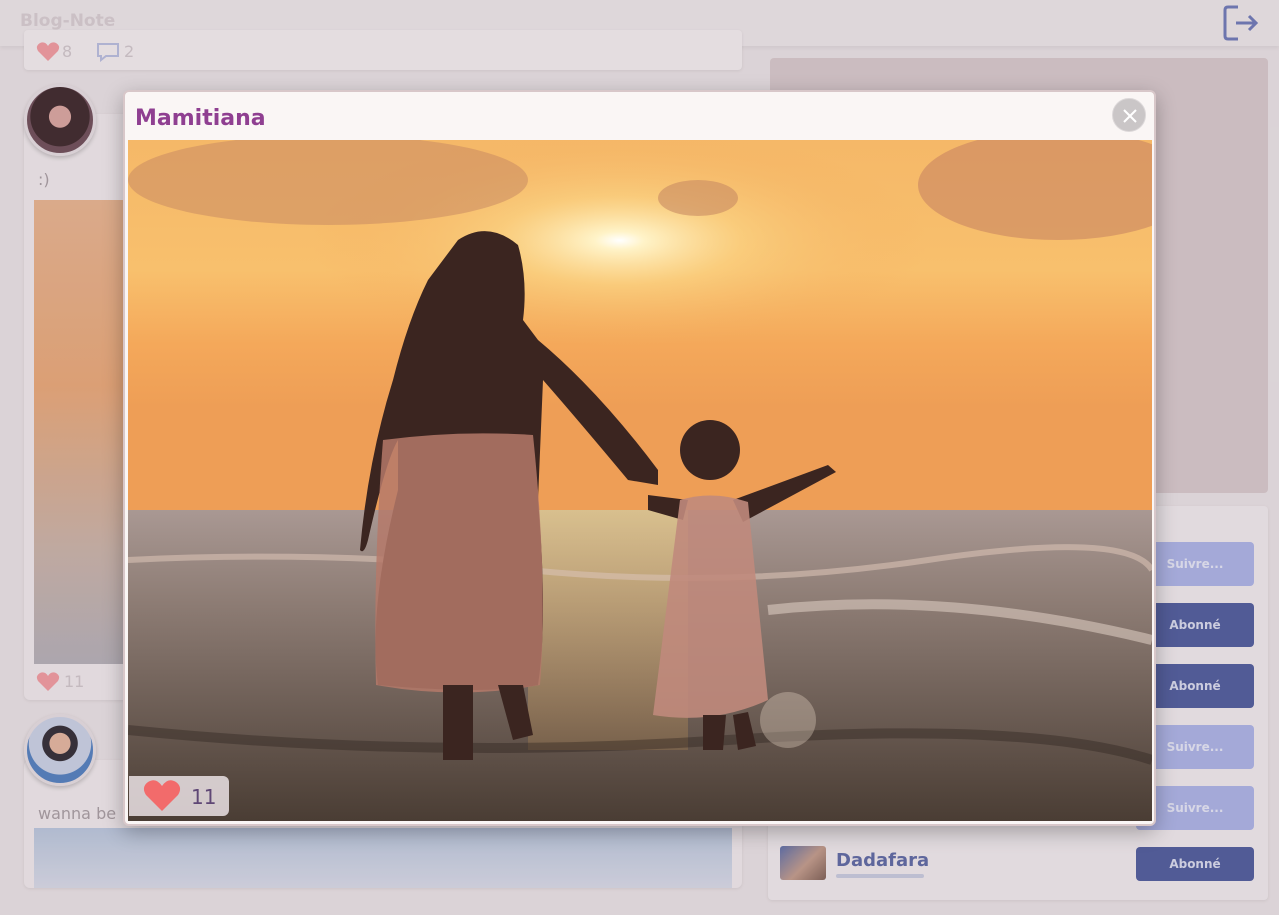  I want to click on like-button: 11, so click(179, 796).